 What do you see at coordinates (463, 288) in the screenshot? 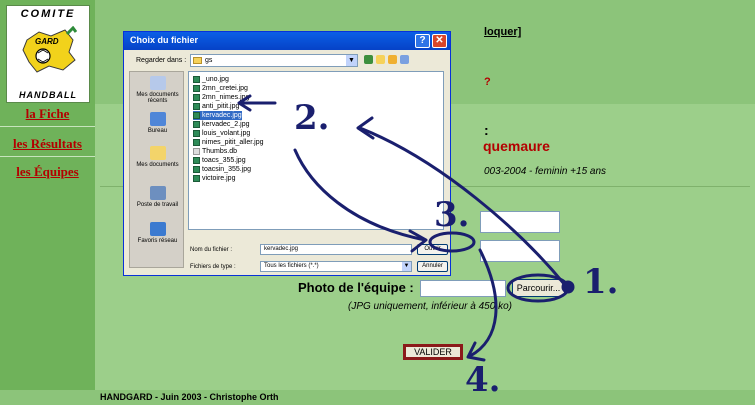
I see `photo-file-input` at bounding box center [463, 288].